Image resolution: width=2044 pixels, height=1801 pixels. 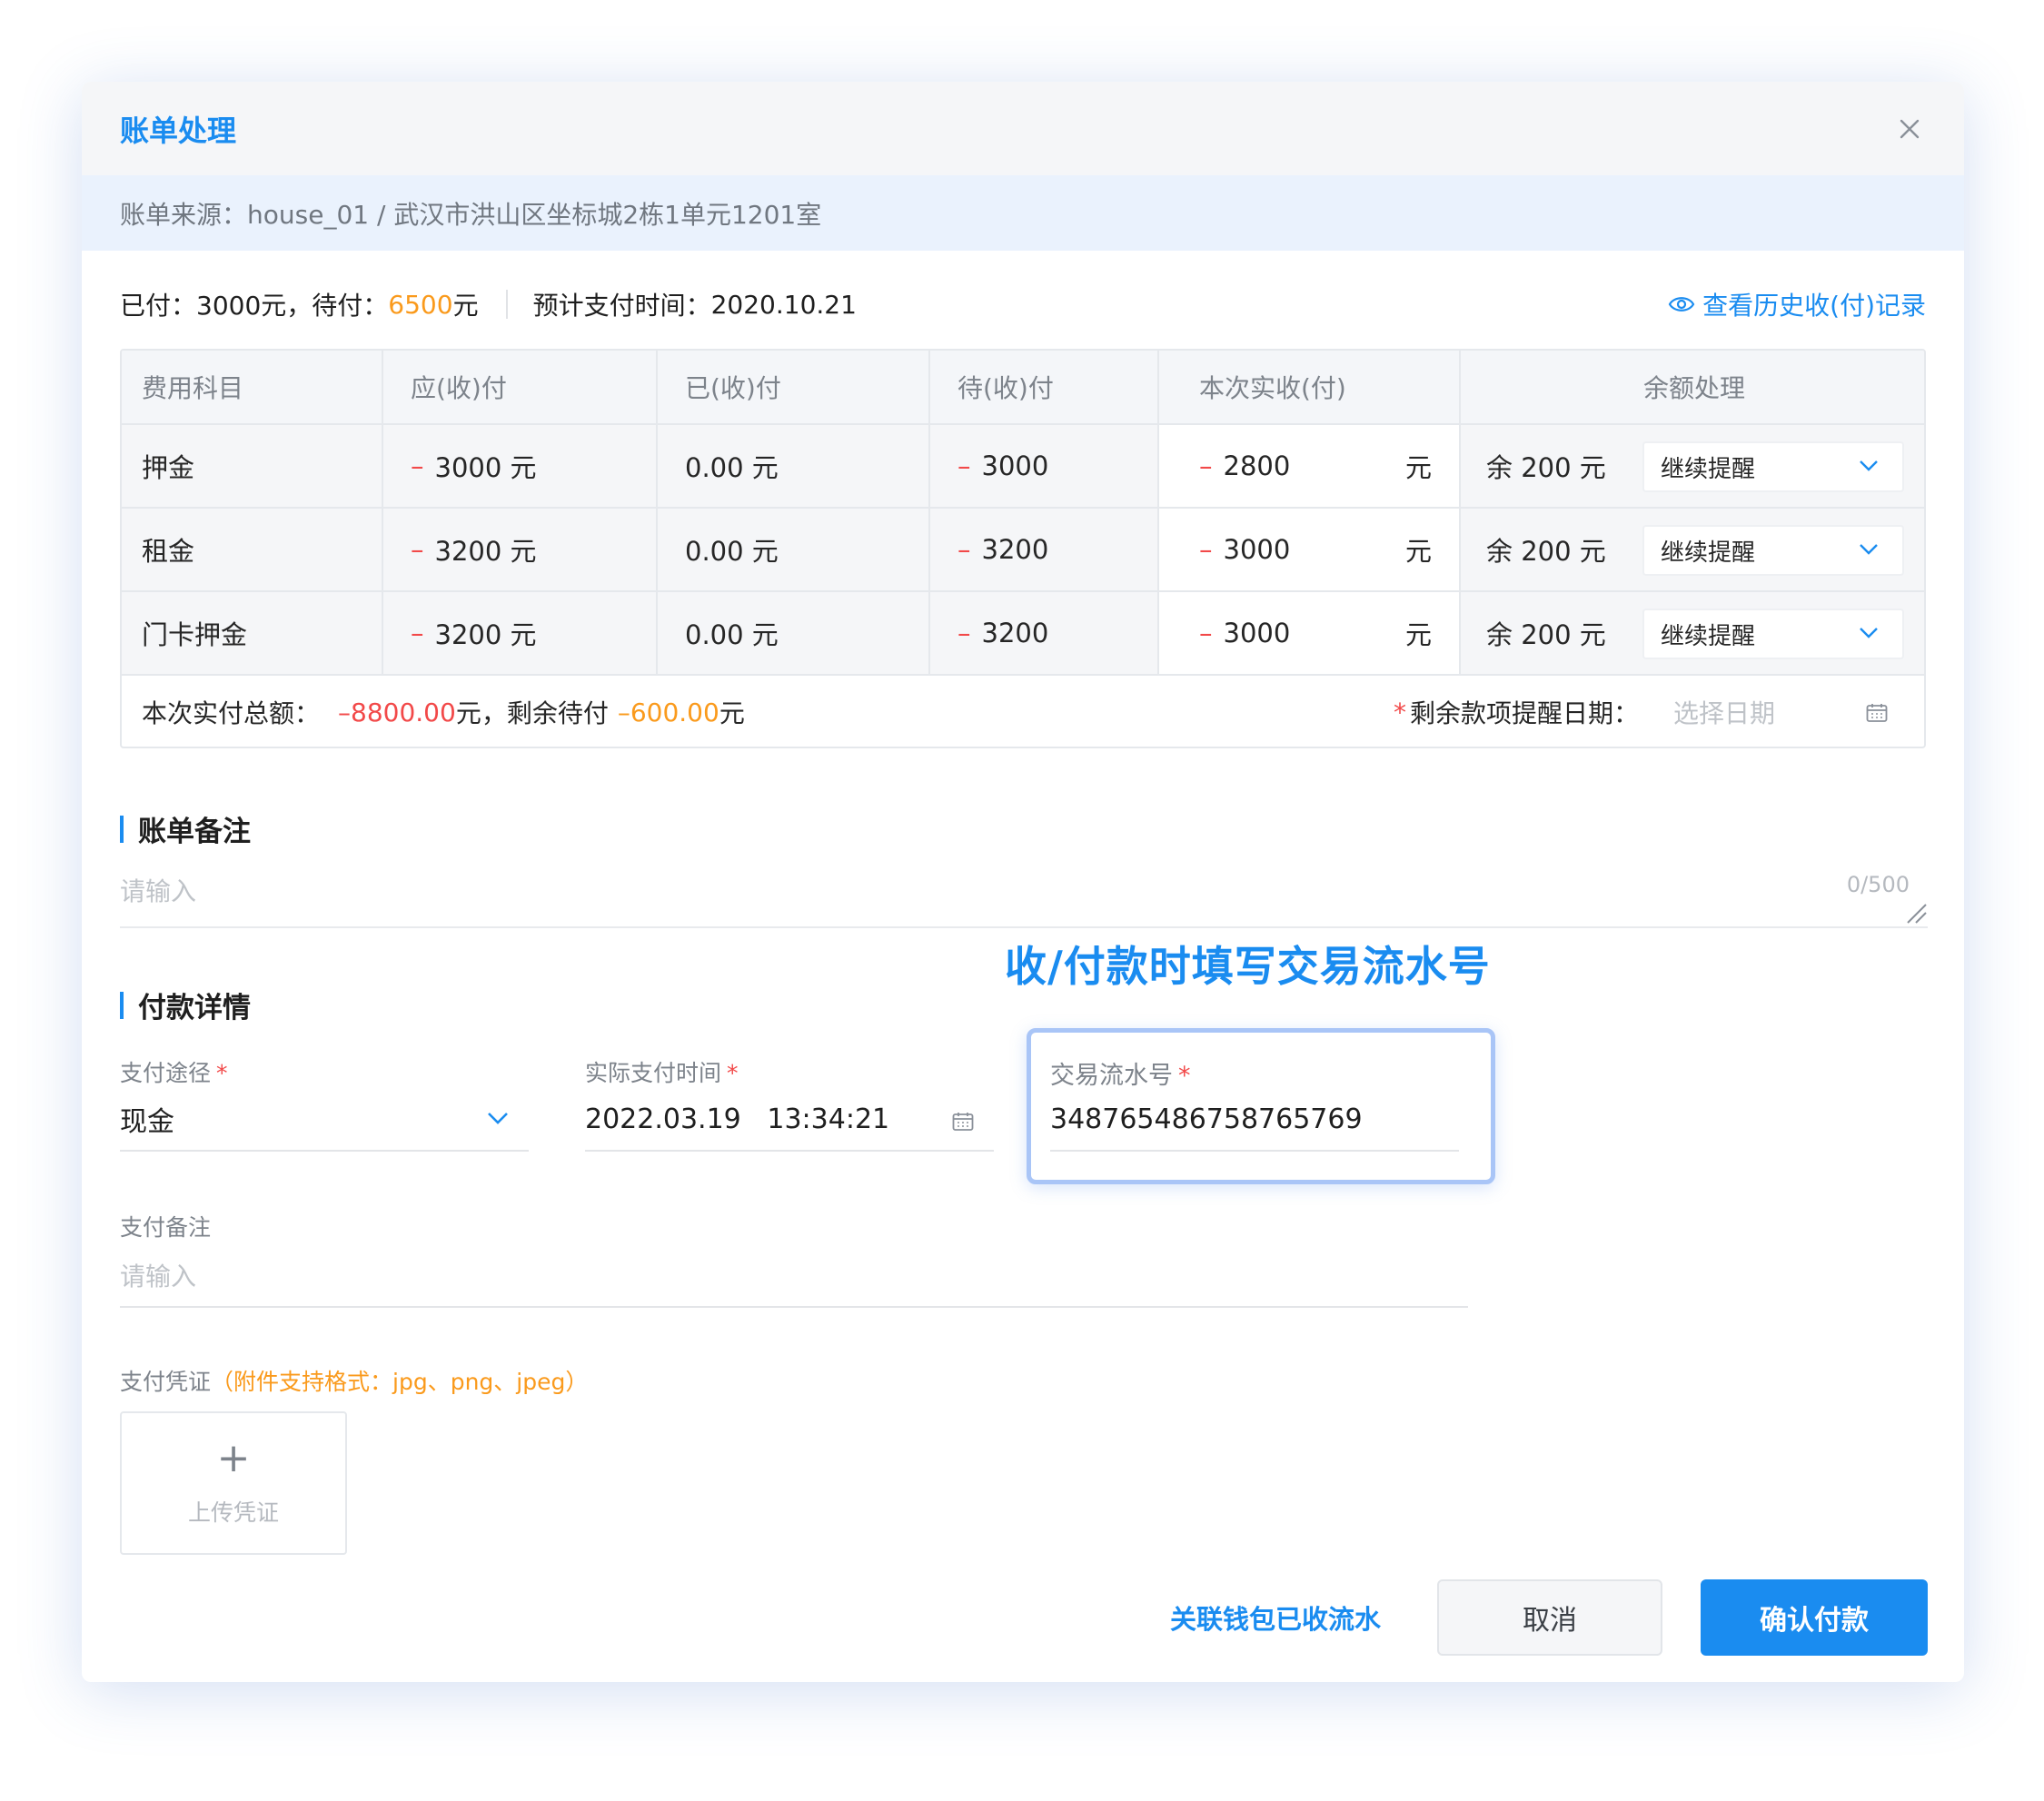 What do you see at coordinates (485, 467) in the screenshot?
I see `due-value: 3000 元` at bounding box center [485, 467].